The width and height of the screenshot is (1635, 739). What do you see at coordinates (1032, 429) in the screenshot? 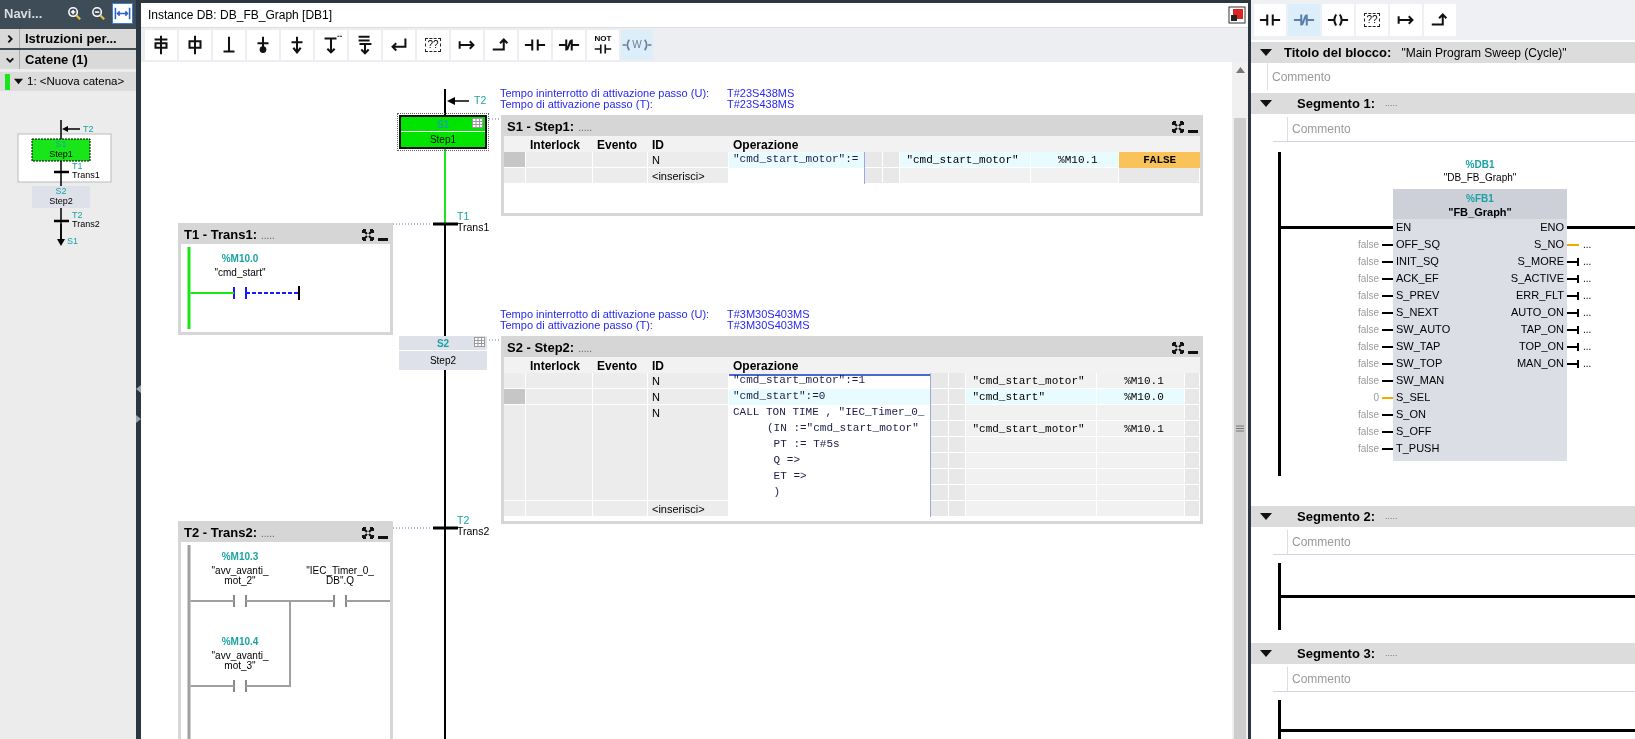
I see `tag-cell: "cmd_start_motor"` at bounding box center [1032, 429].